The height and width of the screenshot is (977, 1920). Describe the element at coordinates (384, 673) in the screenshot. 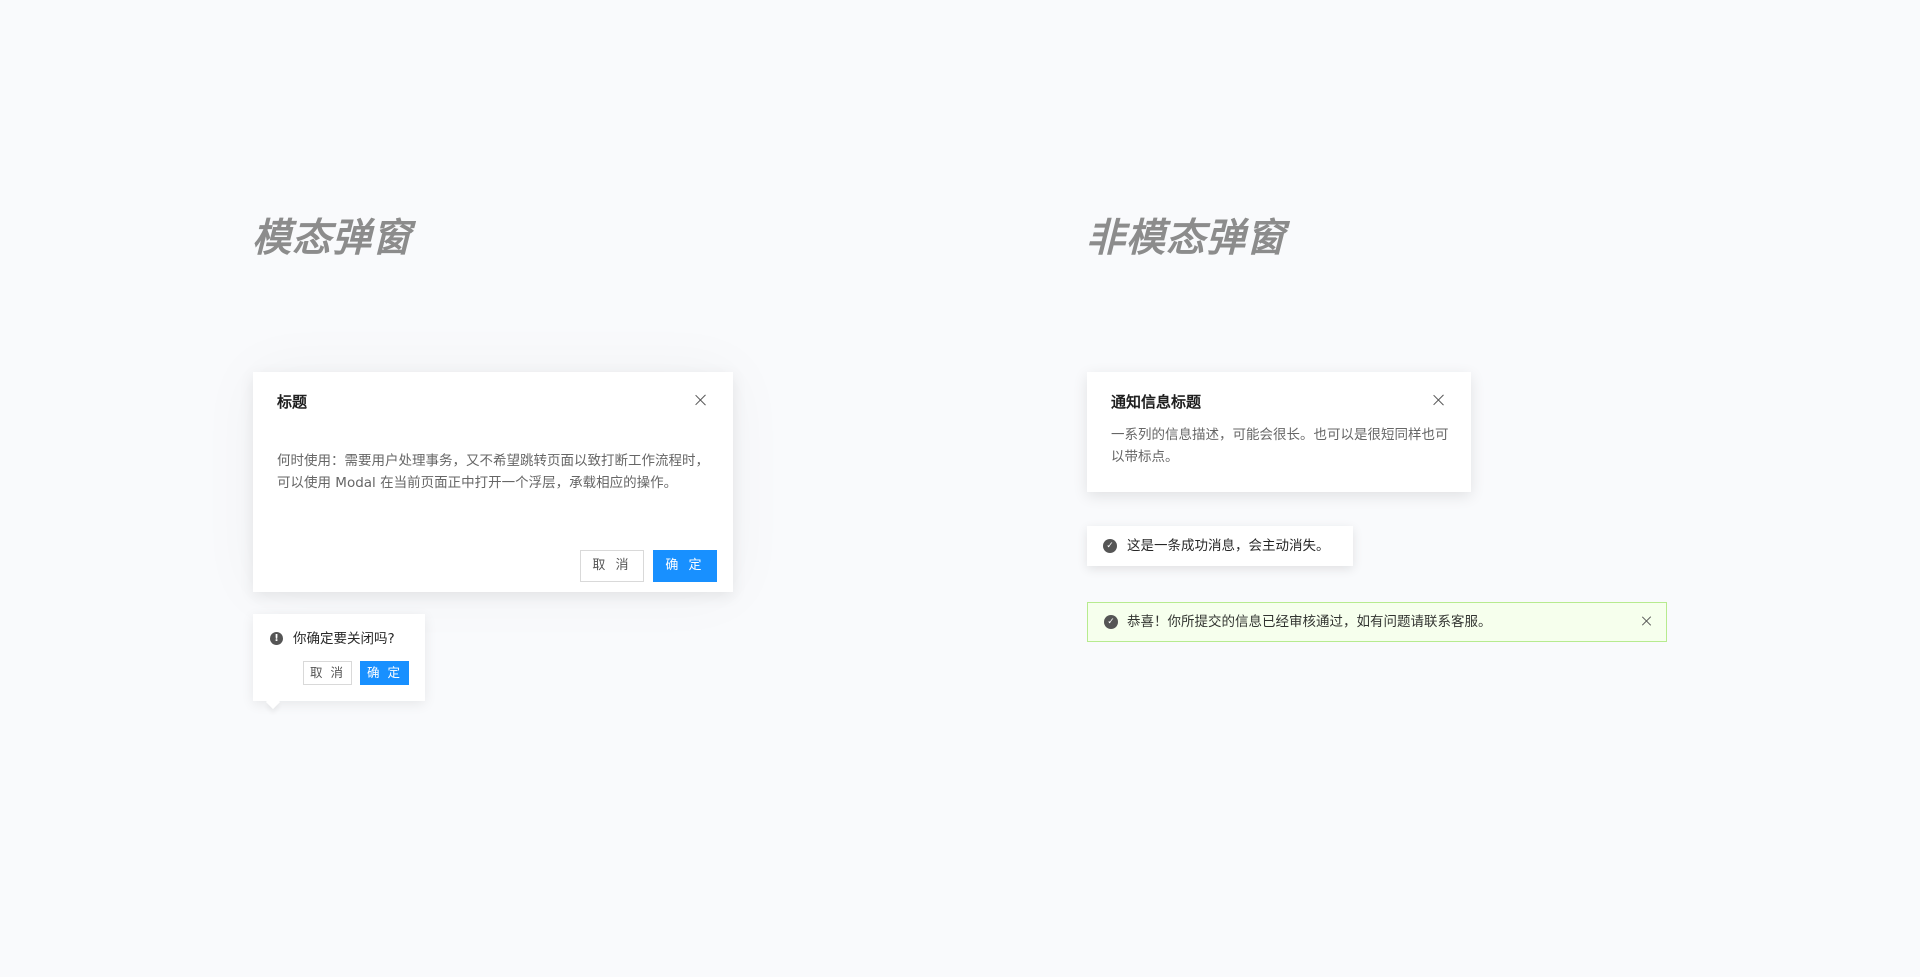

I see `popconfirm-ok-button: 确 定` at that location.